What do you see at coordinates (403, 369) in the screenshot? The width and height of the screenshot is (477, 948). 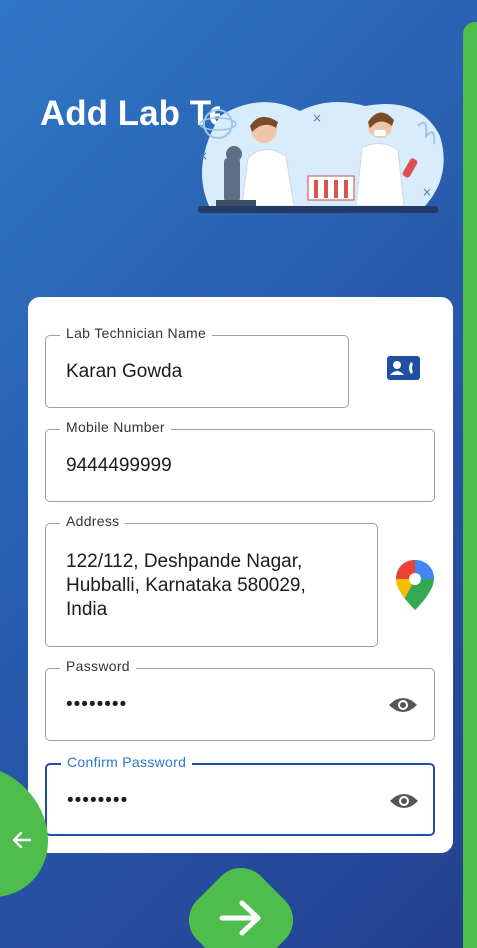 I see `contact-card-icon` at bounding box center [403, 369].